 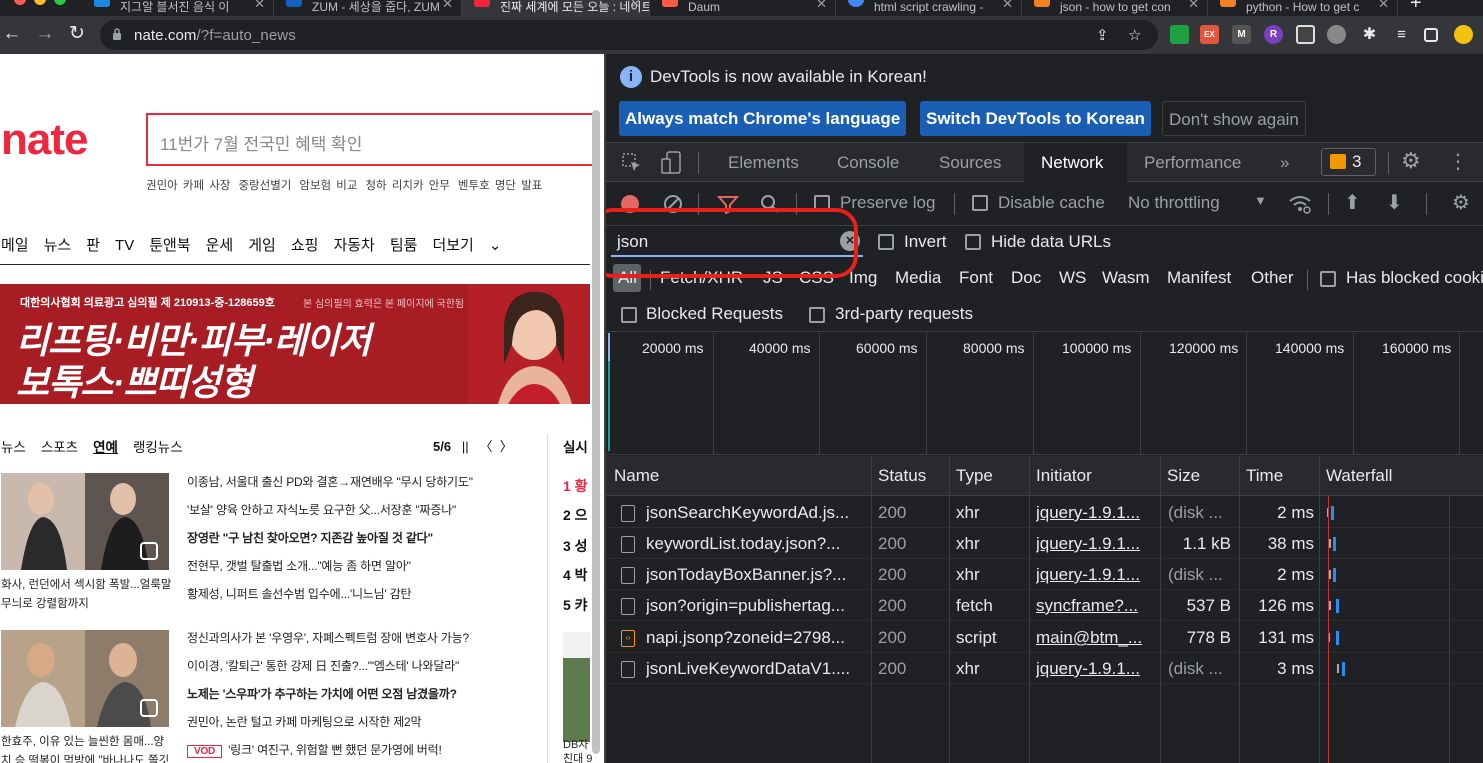 I want to click on browser-tab: ZUM - 세상을 줍다, ZUM ✕, so click(x=368, y=8).